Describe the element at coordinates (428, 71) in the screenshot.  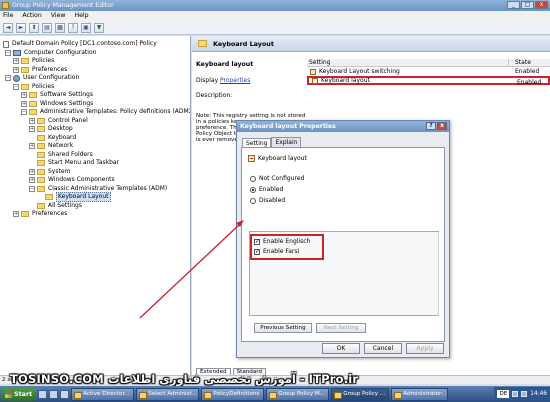
I see `list-item: Keyboard Layout switching Enabled` at that location.